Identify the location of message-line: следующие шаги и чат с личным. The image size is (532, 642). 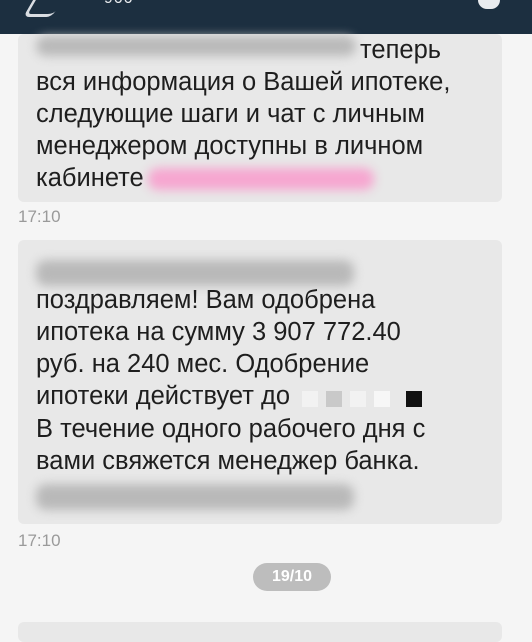
(230, 114).